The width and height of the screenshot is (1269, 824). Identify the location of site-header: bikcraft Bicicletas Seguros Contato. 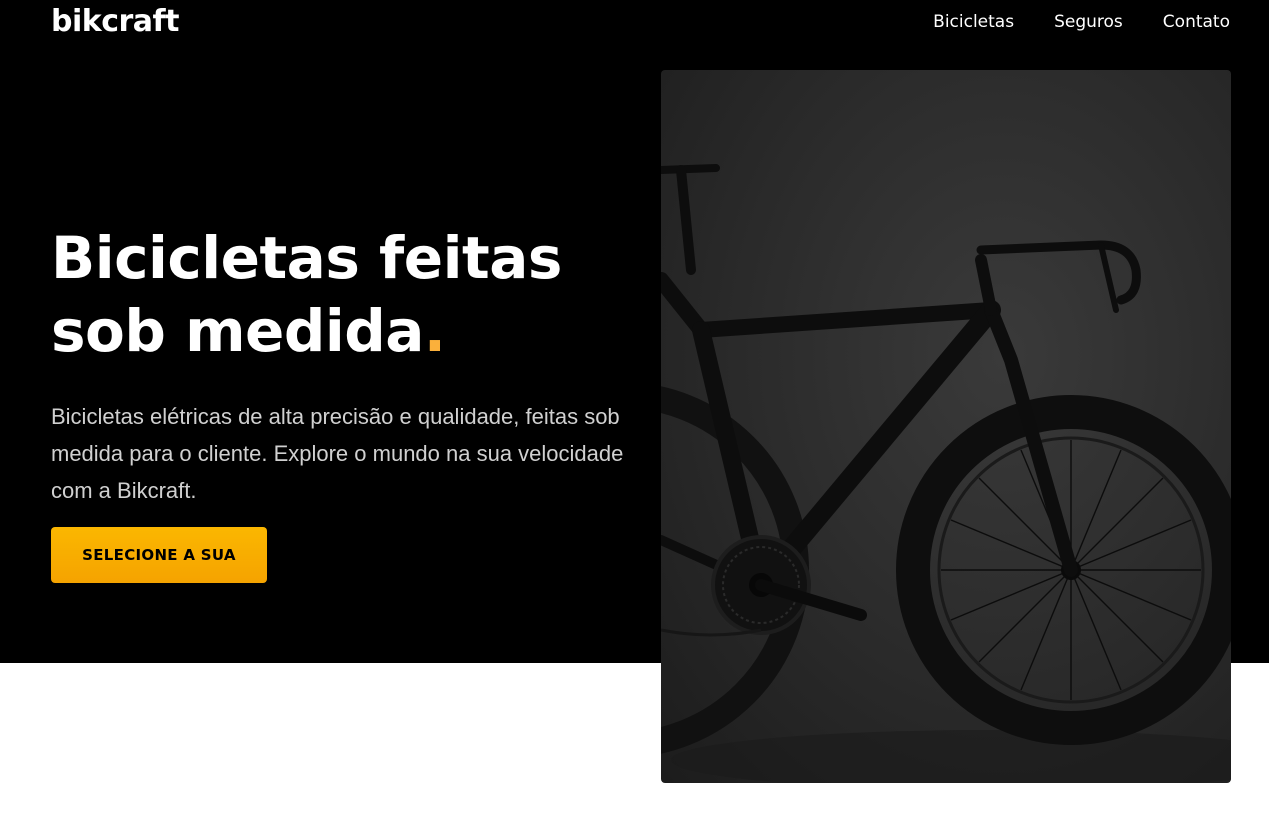
(634, 24).